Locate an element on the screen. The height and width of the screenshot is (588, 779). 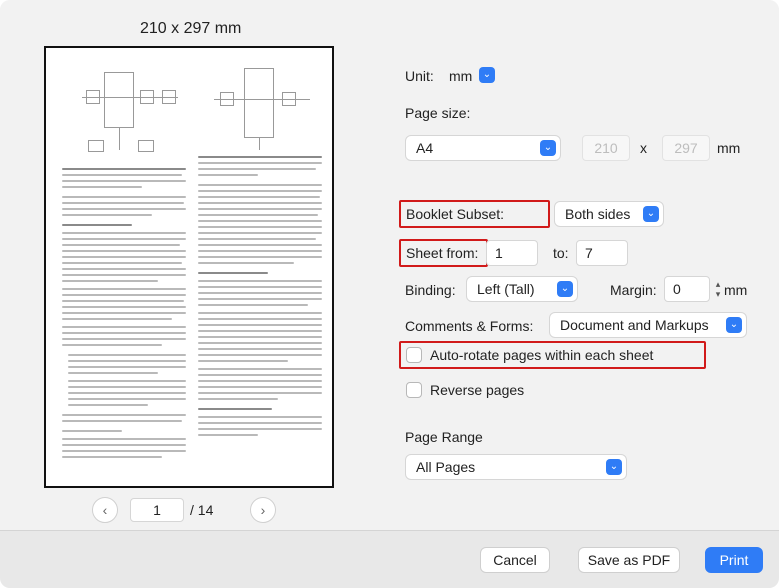
sheet-to-label: to: is located at coordinates (561, 253).